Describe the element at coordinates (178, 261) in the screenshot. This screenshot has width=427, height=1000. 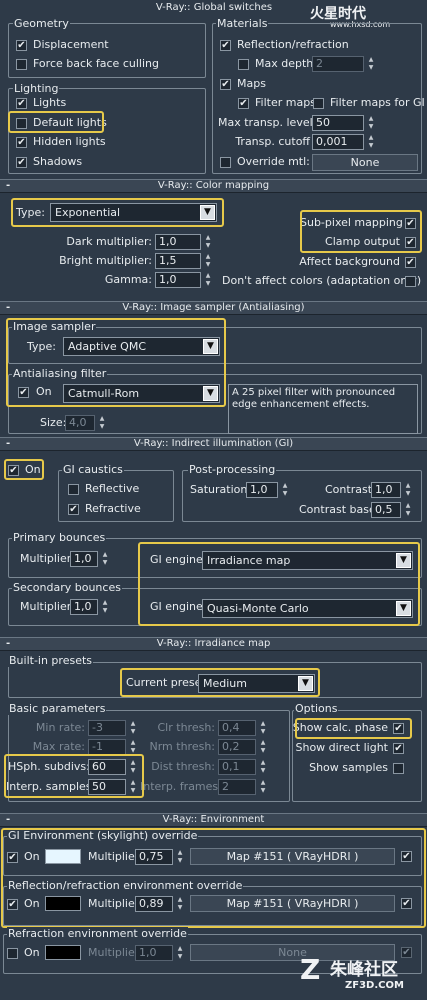
I see `bright-multiplier-input: 1,5` at that location.